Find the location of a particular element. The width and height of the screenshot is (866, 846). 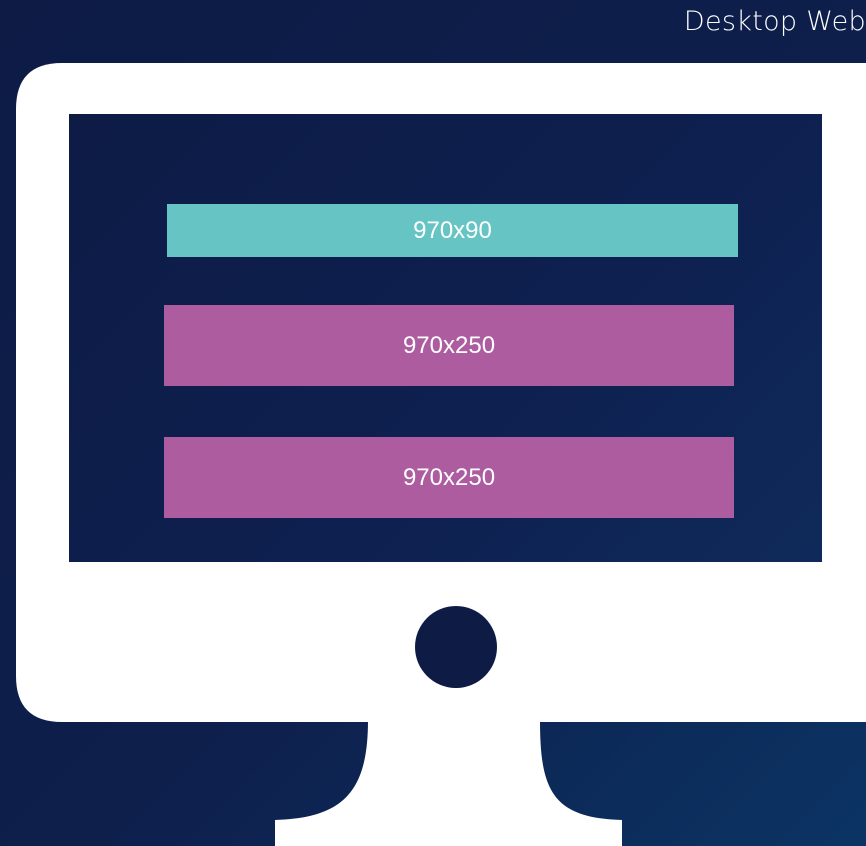

power-button-icon is located at coordinates (456, 647).